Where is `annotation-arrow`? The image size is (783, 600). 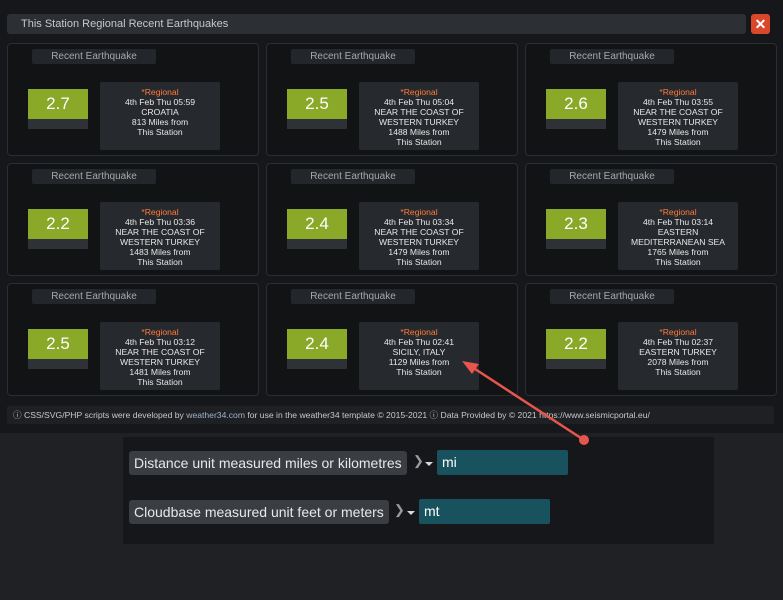 annotation-arrow is located at coordinates (525, 403).